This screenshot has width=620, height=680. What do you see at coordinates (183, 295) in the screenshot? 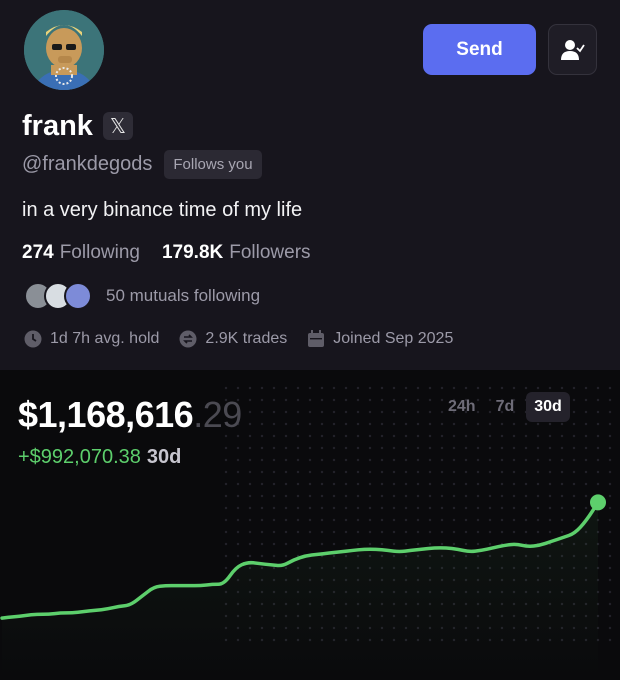
I see `mutuals-text: 50 mutuals following` at bounding box center [183, 295].